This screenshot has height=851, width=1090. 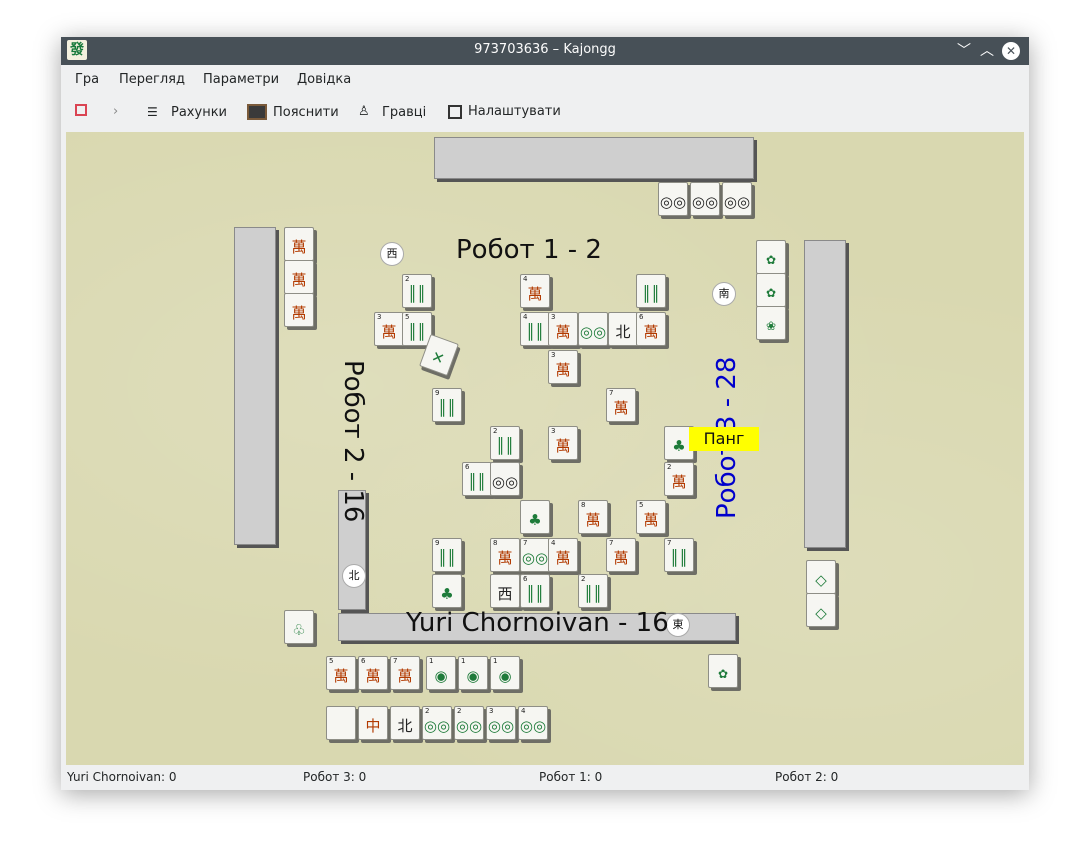 I want to click on scores-label: Рахунки, so click(x=199, y=112).